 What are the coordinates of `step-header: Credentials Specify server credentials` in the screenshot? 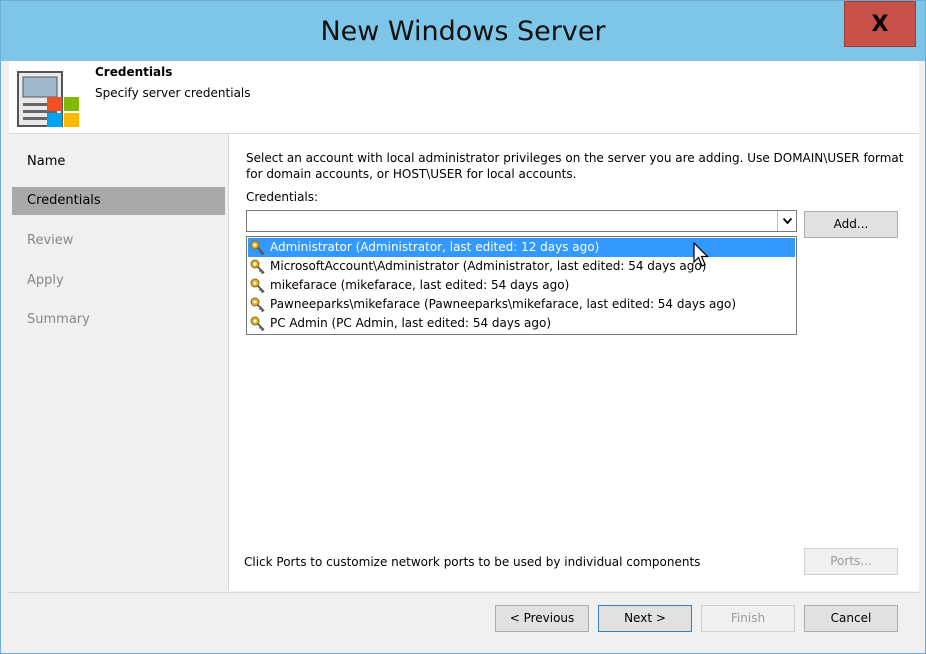 It's located at (464, 97).